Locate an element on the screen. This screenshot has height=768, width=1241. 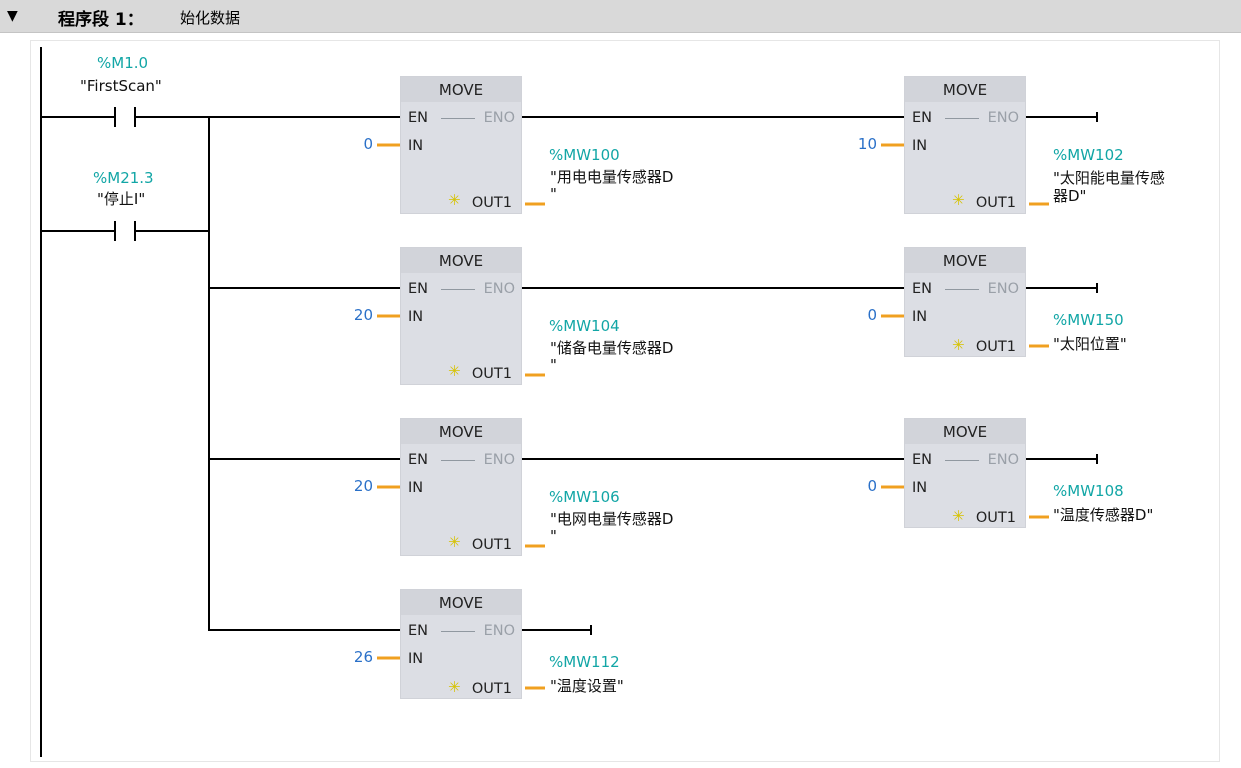
out-address: %MW102 is located at coordinates (1088, 155).